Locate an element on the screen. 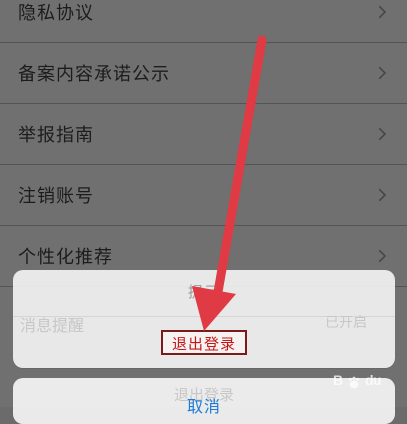 The width and height of the screenshot is (407, 424). cancel-button-label: 取消 is located at coordinates (203, 407).